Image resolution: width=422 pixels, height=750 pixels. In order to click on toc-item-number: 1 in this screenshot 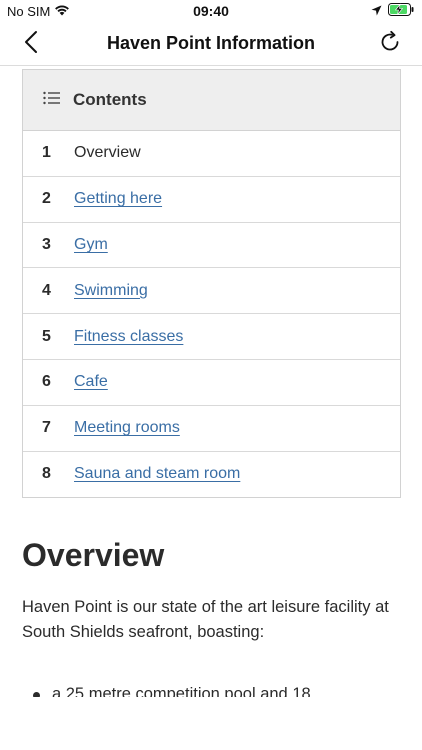, I will do `click(46, 153)`.